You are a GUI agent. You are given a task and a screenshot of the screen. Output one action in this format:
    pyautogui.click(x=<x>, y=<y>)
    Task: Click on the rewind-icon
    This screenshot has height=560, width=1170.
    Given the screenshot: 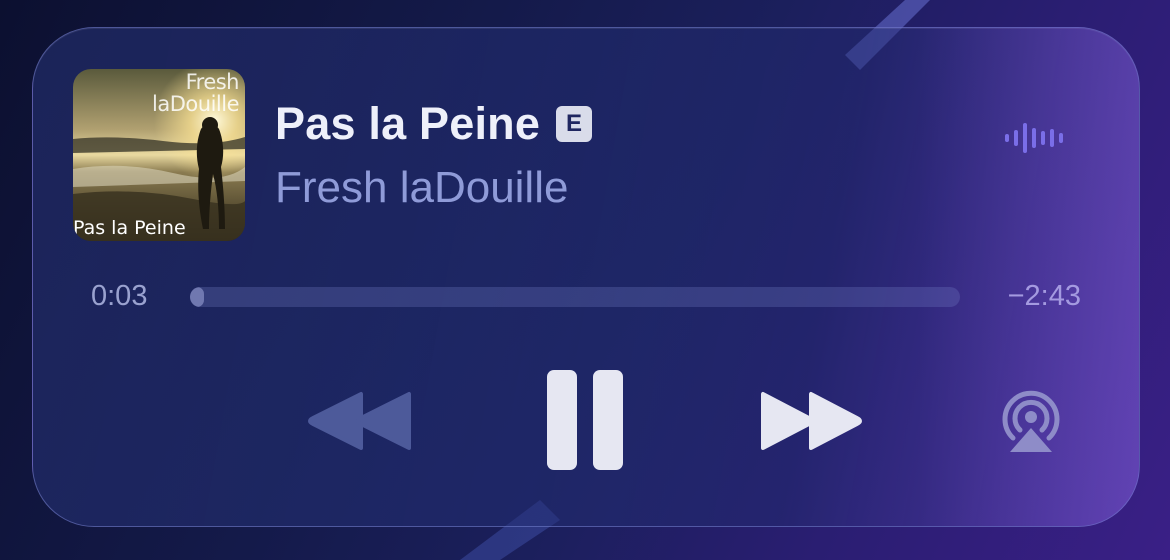 What is the action you would take?
    pyautogui.click(x=359, y=421)
    